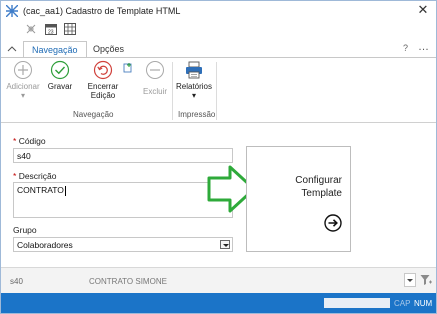 The width and height of the screenshot is (437, 314). Describe the element at coordinates (60, 86) in the screenshot. I see `gravar-label: Gravar` at that location.